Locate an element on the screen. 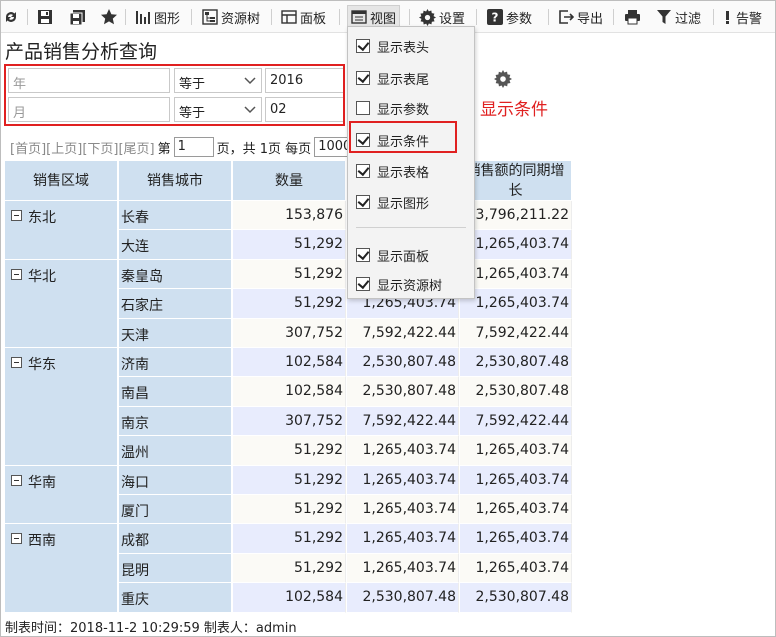  chart-button: 图形 is located at coordinates (157, 17).